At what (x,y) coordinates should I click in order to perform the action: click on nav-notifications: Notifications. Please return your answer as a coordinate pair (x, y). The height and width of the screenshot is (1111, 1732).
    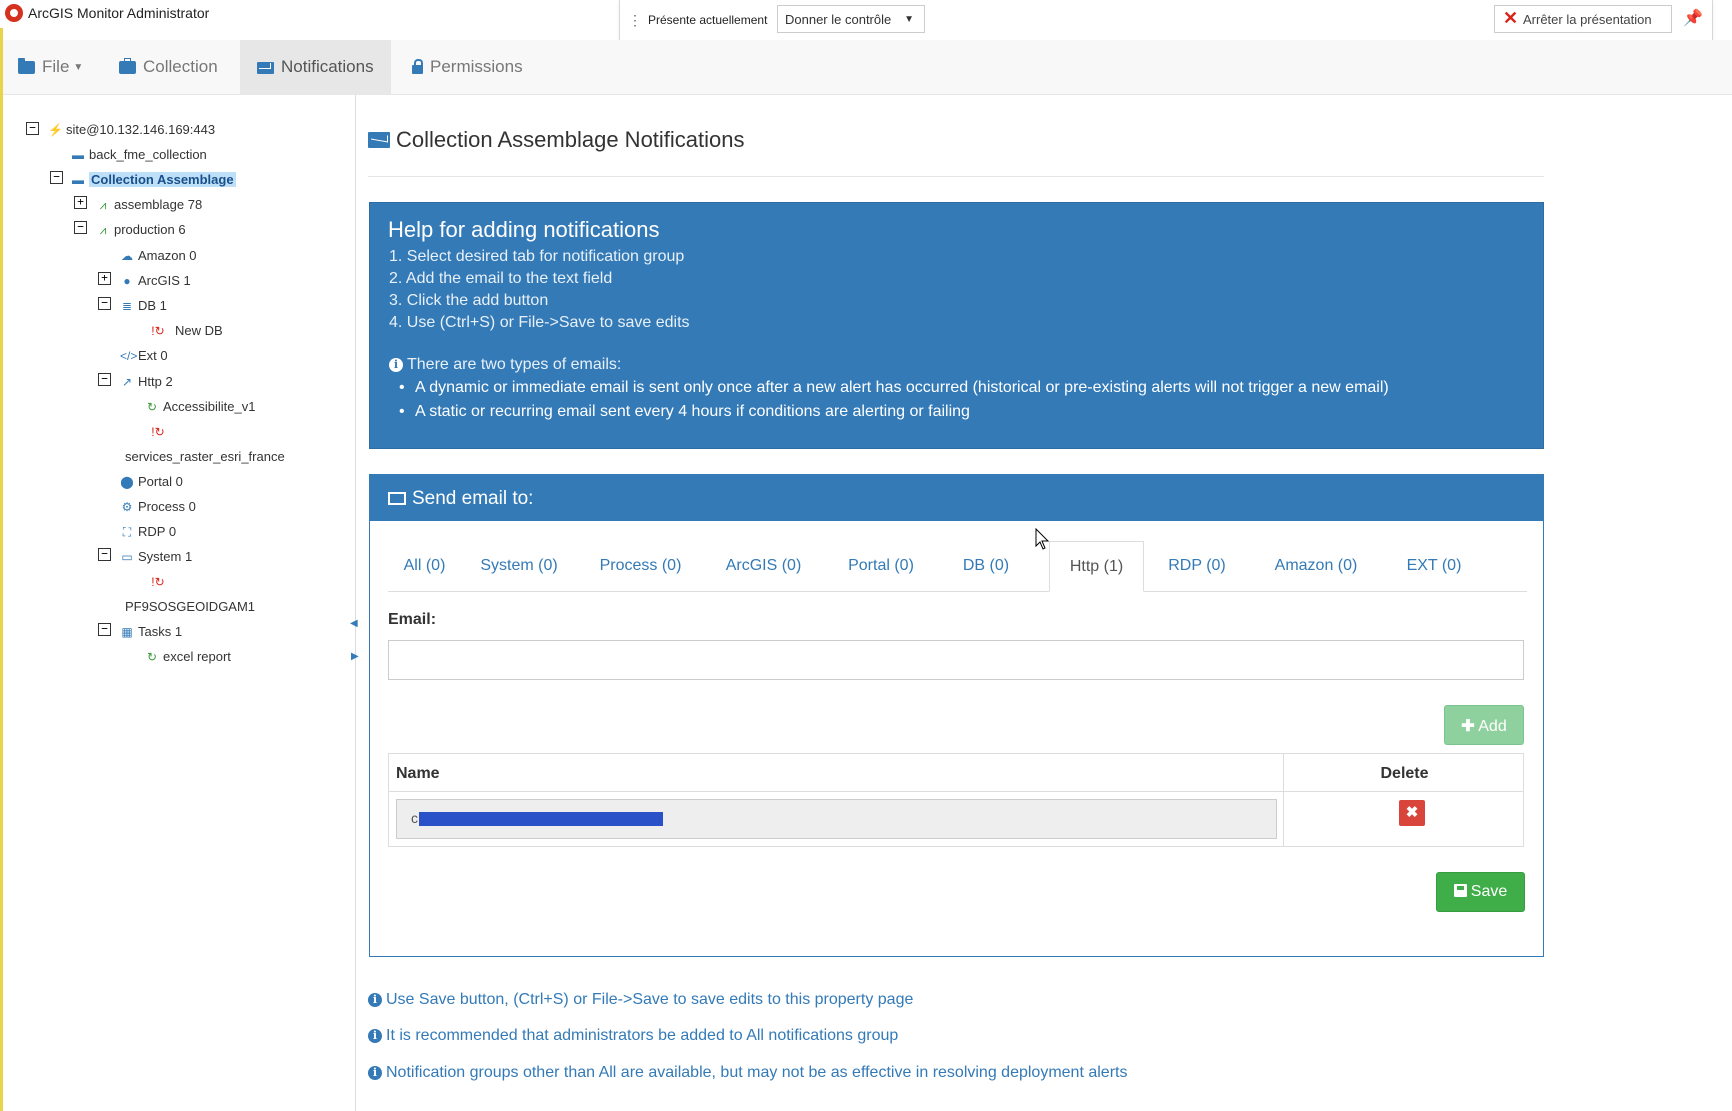
    Looking at the image, I should click on (315, 67).